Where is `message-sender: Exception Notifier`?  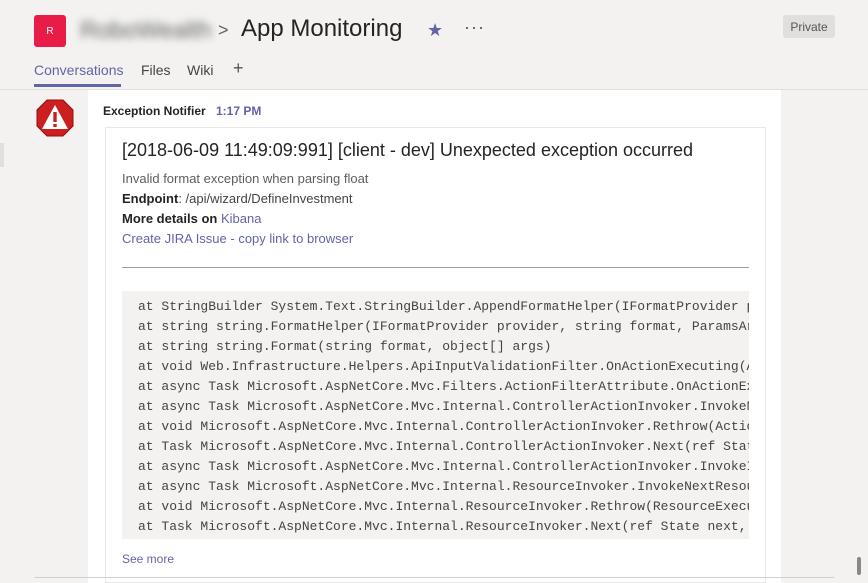 message-sender: Exception Notifier is located at coordinates (154, 111).